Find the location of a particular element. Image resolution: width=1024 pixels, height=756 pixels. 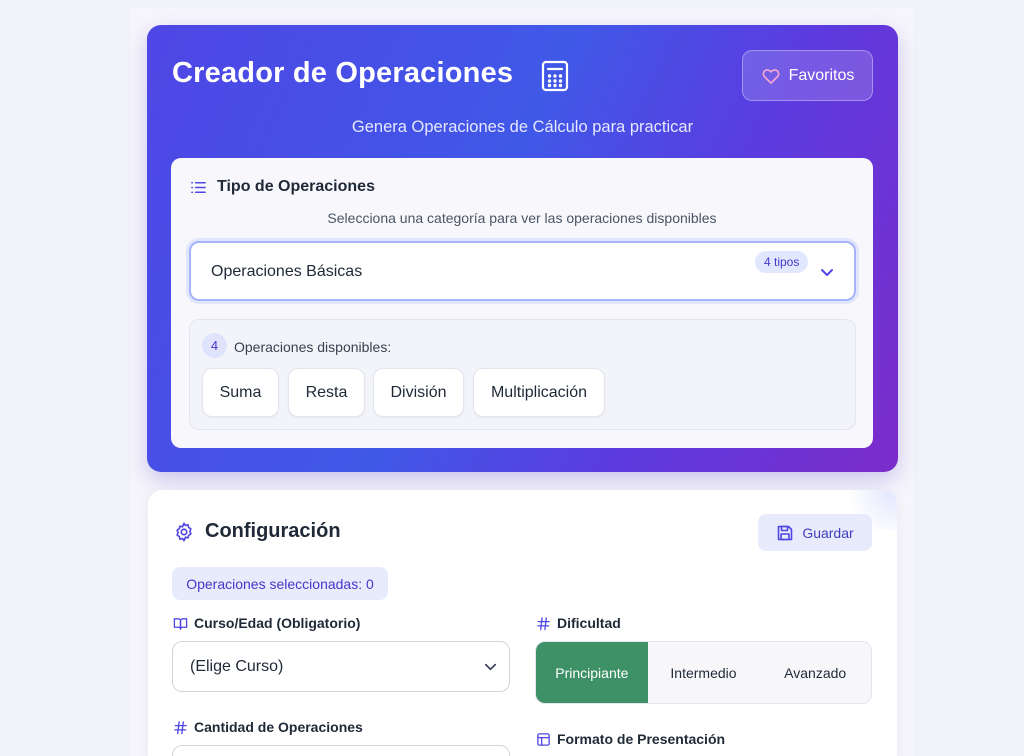

page-title: Creador de Operaciones is located at coordinates (343, 73).